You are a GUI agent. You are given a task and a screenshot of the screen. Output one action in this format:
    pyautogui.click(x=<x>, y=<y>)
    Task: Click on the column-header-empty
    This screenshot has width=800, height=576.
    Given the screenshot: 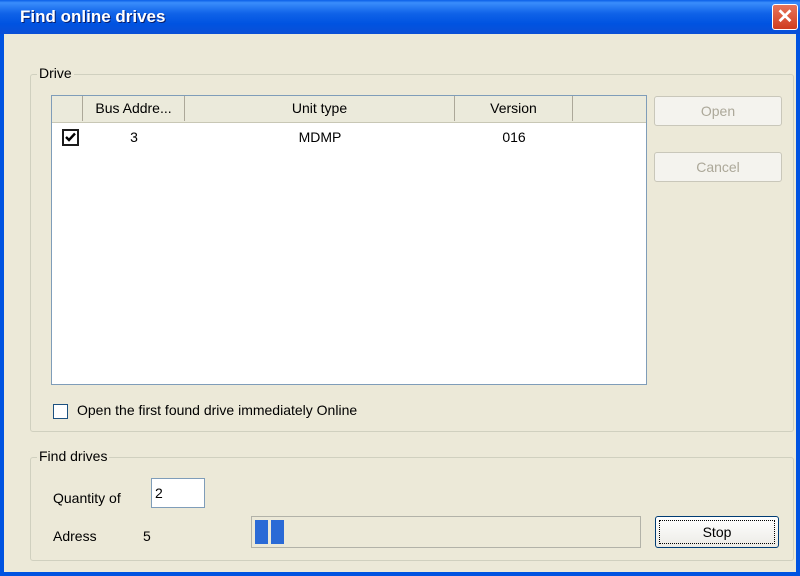 What is the action you would take?
    pyautogui.click(x=609, y=108)
    